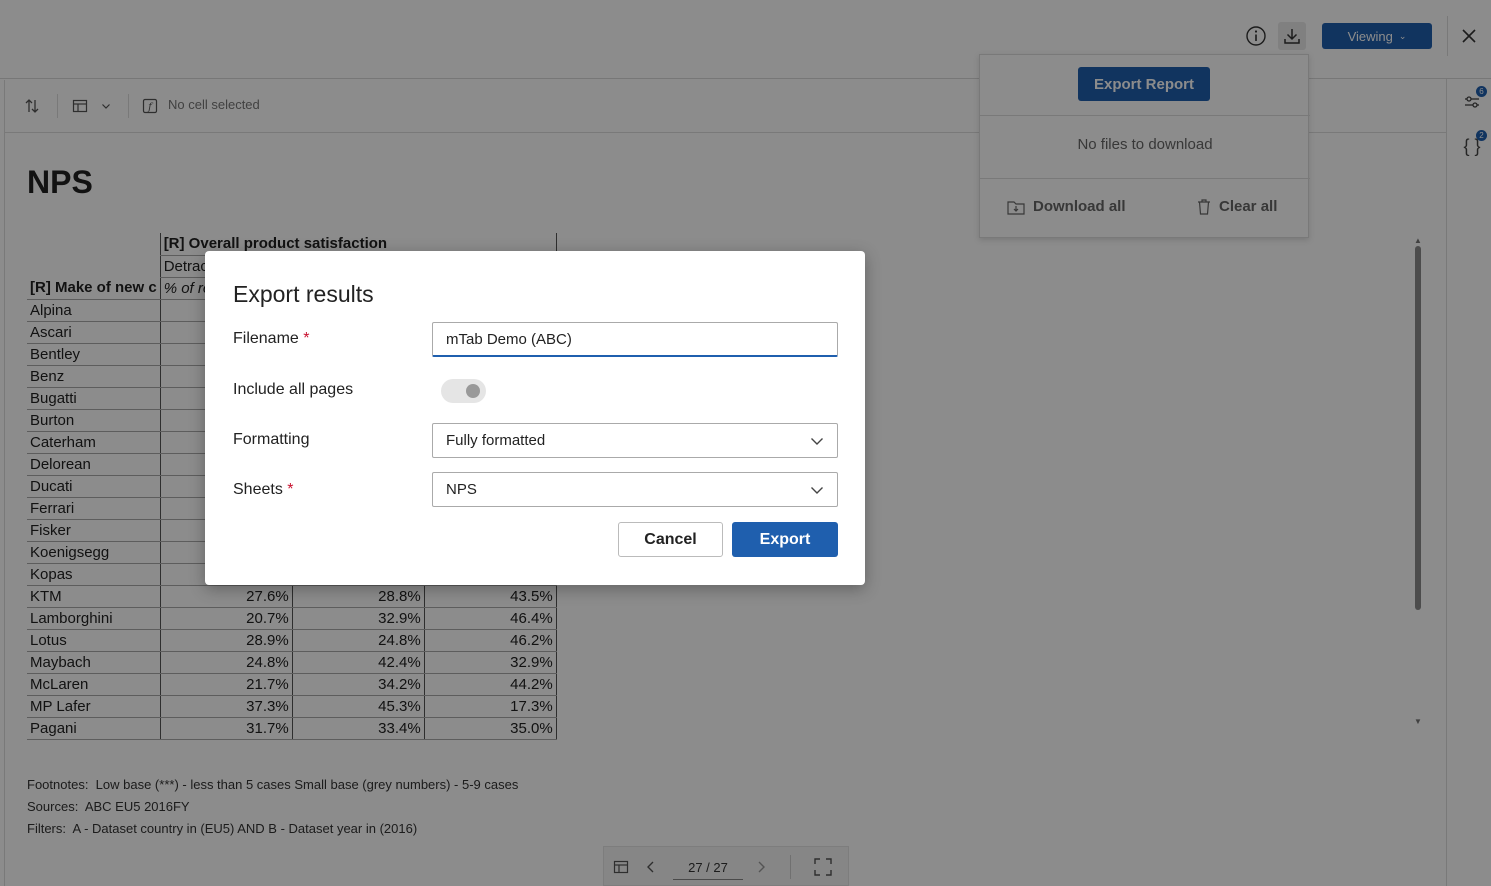  Describe the element at coordinates (635, 489) in the screenshot. I see `sheets-select: NPS` at that location.